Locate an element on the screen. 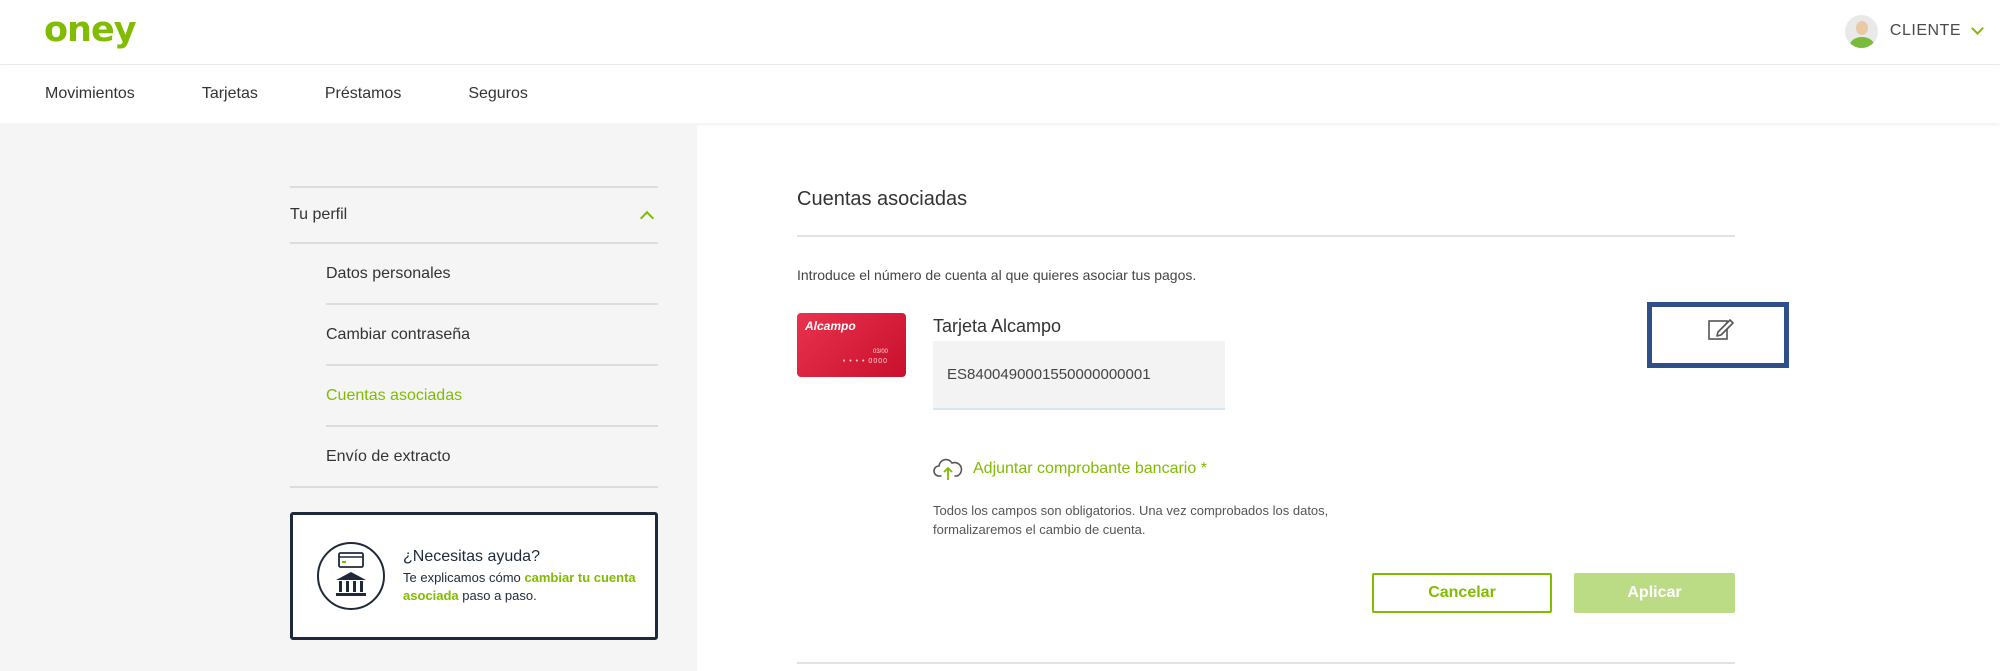 Image resolution: width=2000 pixels, height=671 pixels. edit-button-highlight is located at coordinates (1718, 335).